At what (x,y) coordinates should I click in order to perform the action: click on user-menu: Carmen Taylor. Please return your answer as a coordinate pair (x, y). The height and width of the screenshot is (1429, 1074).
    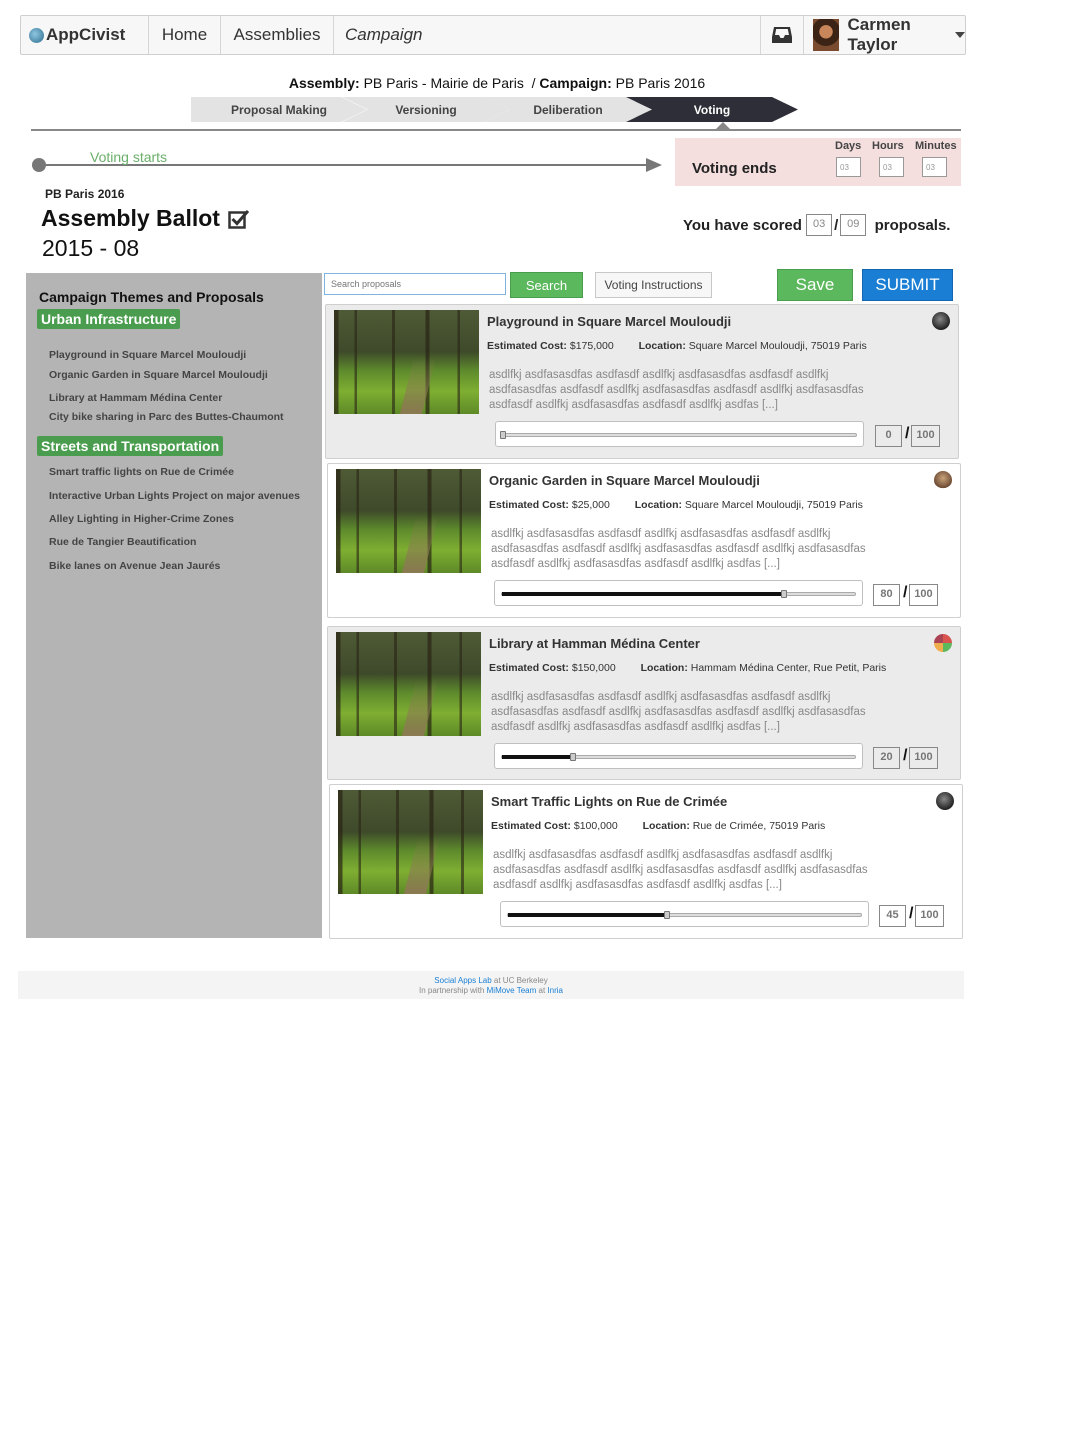
    Looking at the image, I should click on (884, 34).